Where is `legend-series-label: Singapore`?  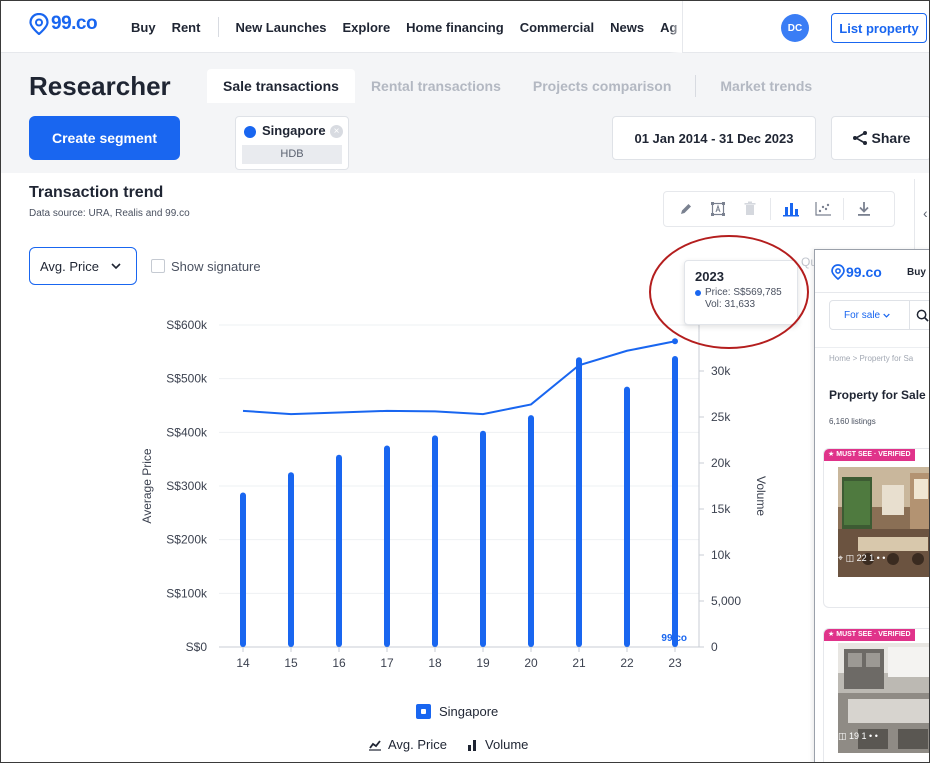 legend-series-label: Singapore is located at coordinates (469, 711).